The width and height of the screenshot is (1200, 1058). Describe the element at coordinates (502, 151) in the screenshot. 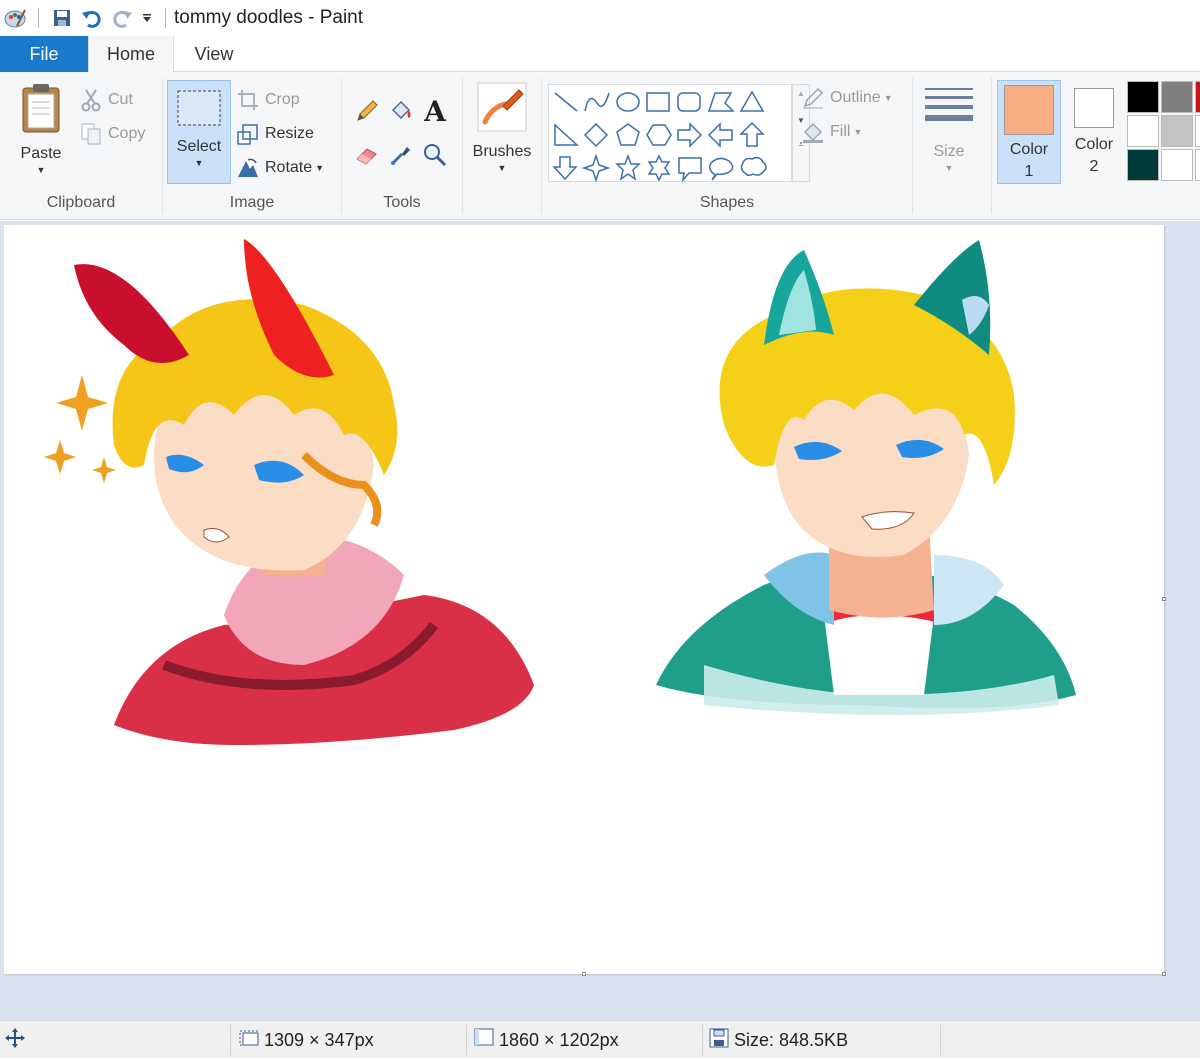

I see `brushes-label: Brushes` at that location.